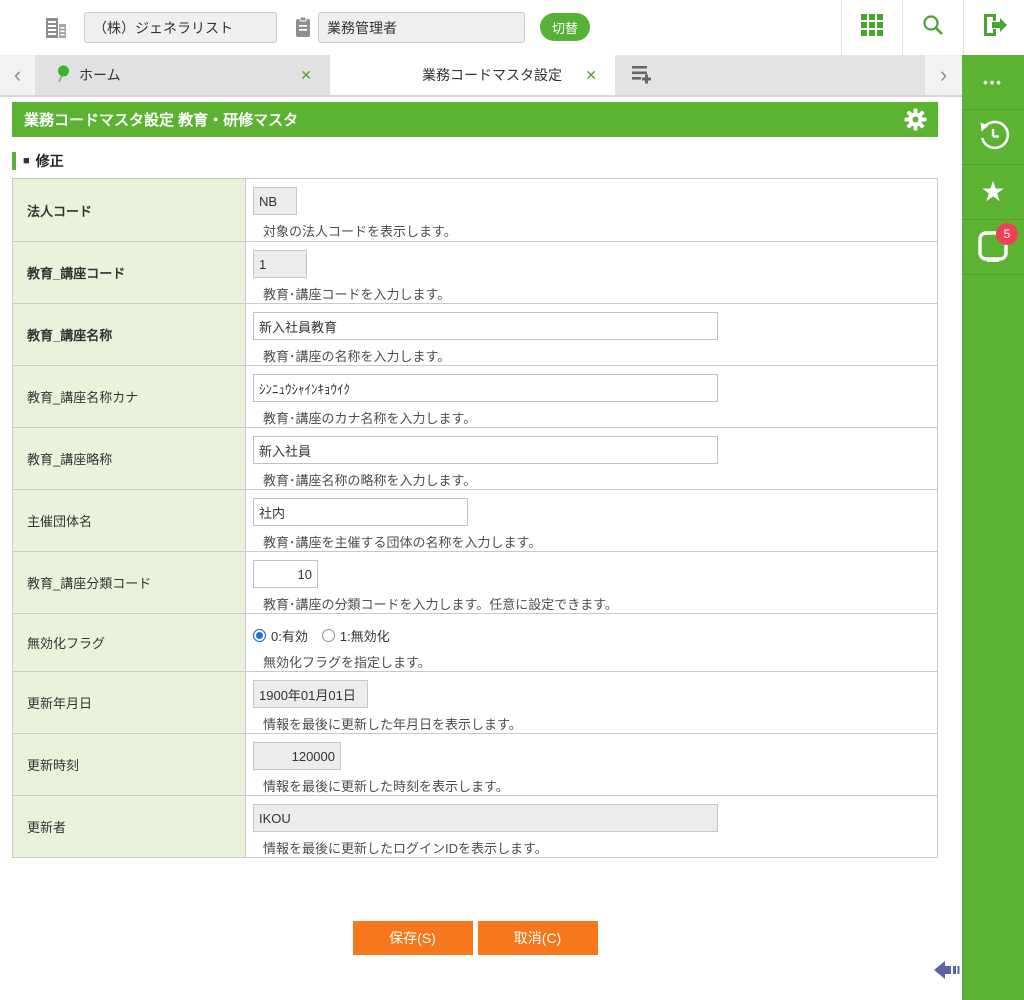  I want to click on field-label-cell: 更新年月日, so click(129, 702).